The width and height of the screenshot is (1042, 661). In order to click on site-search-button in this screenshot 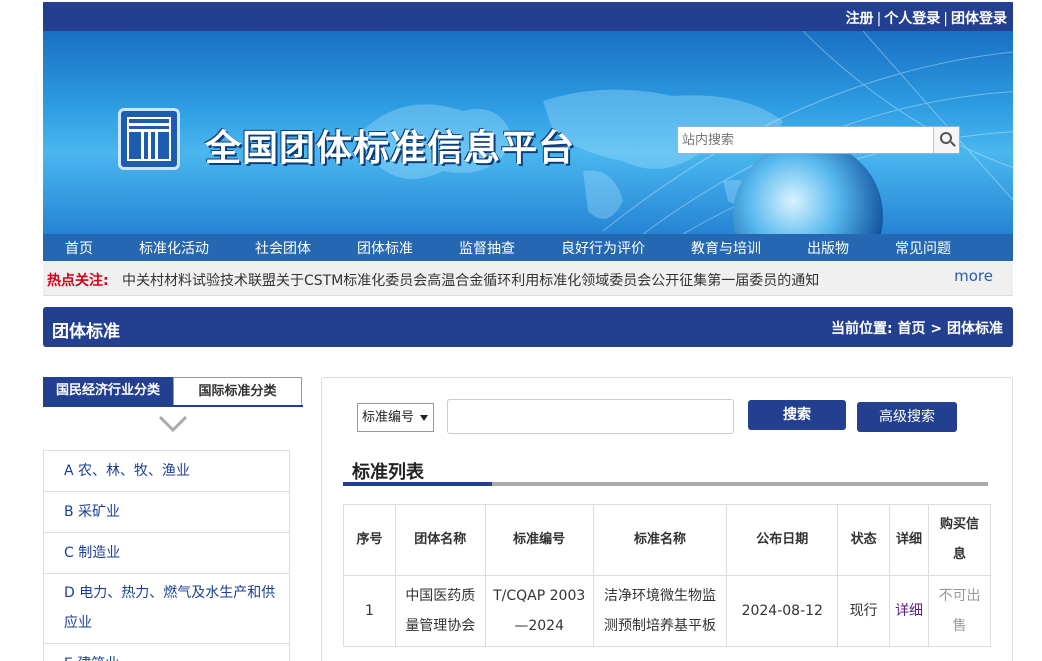, I will do `click(946, 140)`.